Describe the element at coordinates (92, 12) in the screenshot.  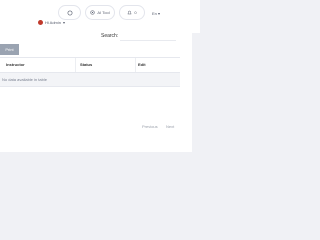
I see `gear-icon` at that location.